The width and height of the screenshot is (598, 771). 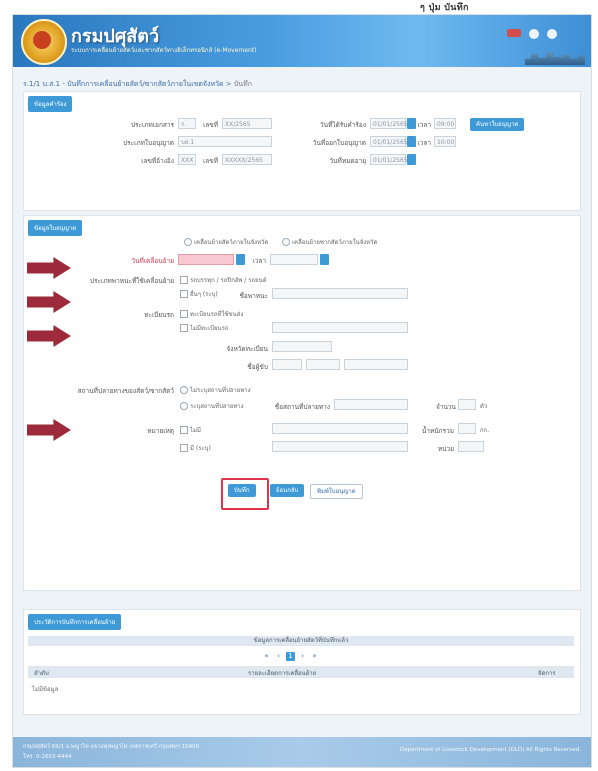 What do you see at coordinates (467, 404) in the screenshot?
I see `amount-field` at bounding box center [467, 404].